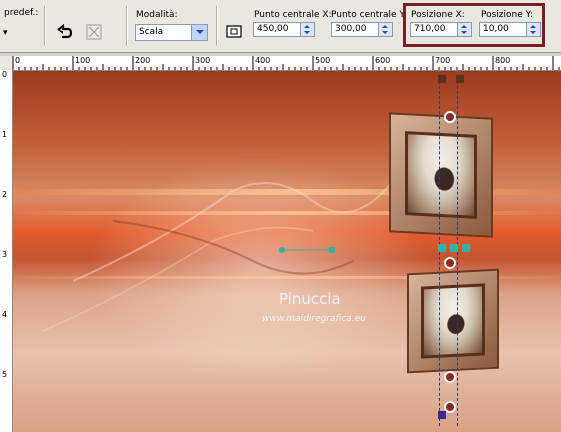 This screenshot has height=432, width=561. What do you see at coordinates (263, 60) in the screenshot?
I see `ruler-tick-label: 400` at bounding box center [263, 60].